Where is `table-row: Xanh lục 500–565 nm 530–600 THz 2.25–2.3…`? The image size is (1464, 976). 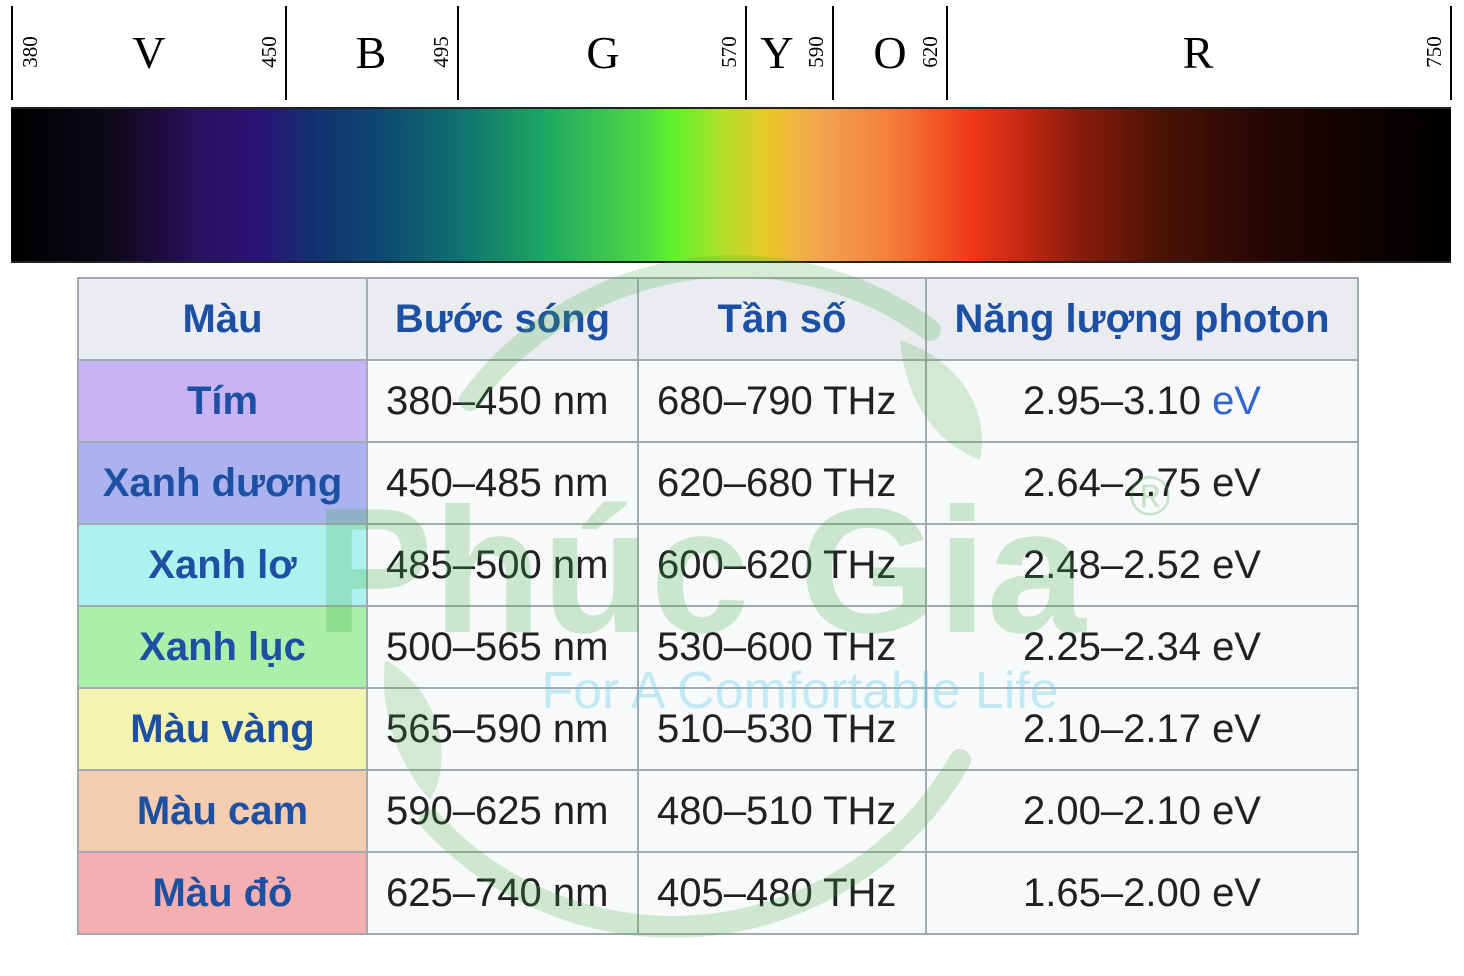
table-row: Xanh lục 500–565 nm 530–600 THz 2.25–2.3… is located at coordinates (718, 647).